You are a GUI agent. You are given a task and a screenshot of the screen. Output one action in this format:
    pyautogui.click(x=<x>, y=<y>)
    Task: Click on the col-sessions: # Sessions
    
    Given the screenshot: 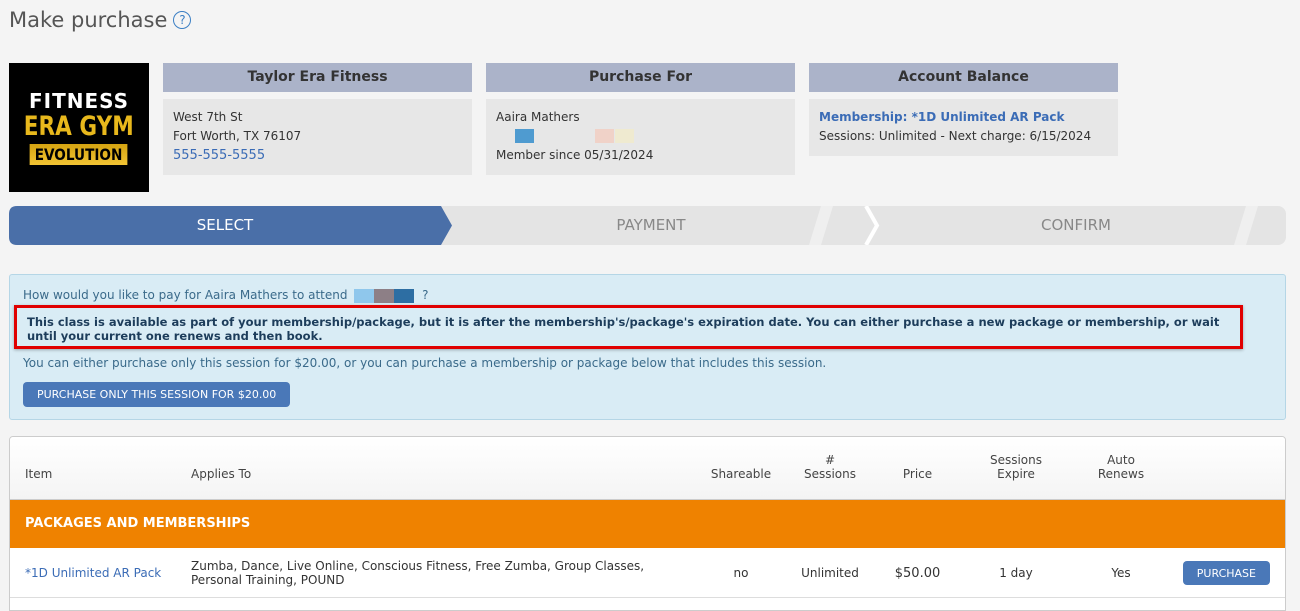 What is the action you would take?
    pyautogui.click(x=830, y=467)
    